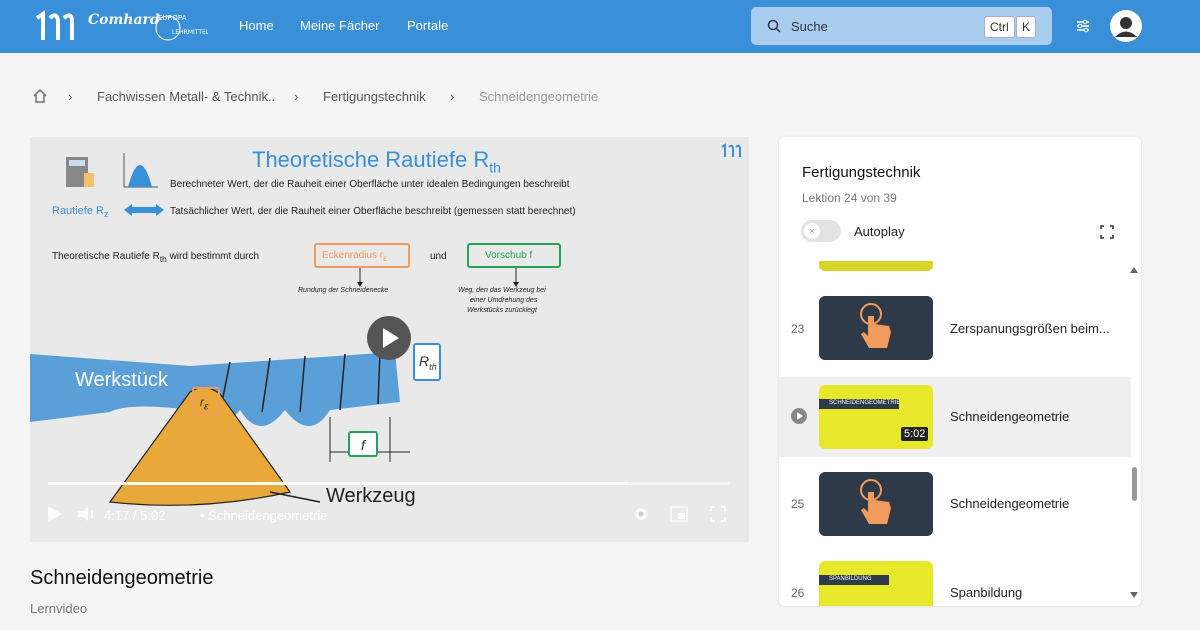 The height and width of the screenshot is (630, 1200). What do you see at coordinates (172, 18) in the screenshot?
I see `svg-text: EUROPA` at bounding box center [172, 18].